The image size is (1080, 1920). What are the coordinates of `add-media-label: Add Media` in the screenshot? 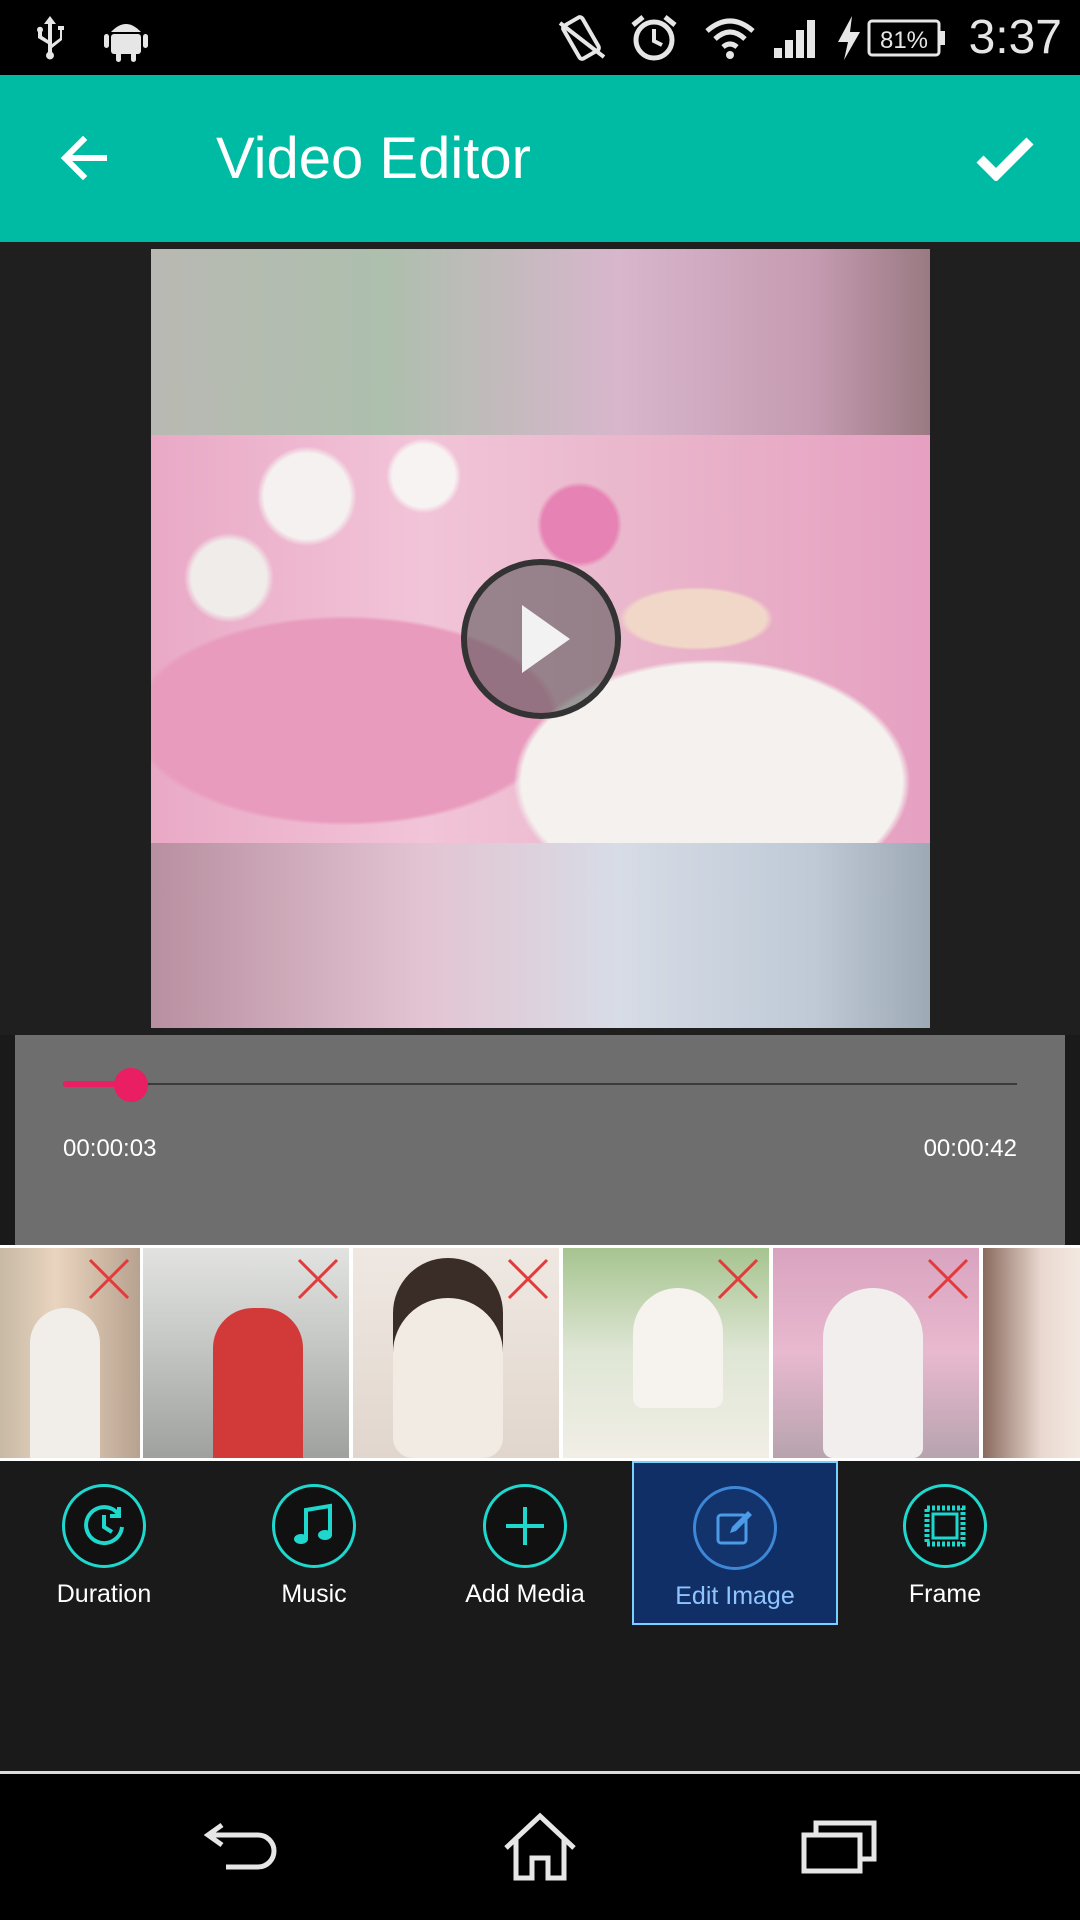 It's located at (525, 1594).